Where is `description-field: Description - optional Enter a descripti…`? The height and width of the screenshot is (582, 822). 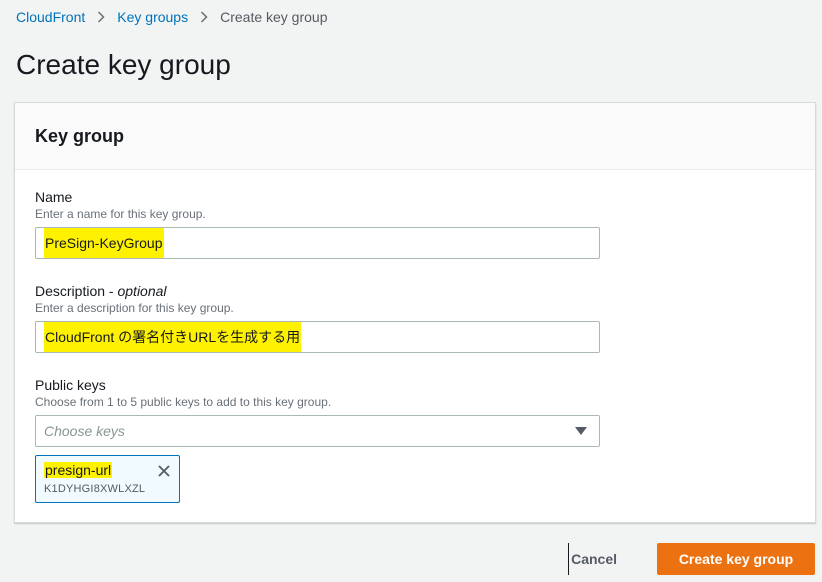 description-field: Description - optional Enter a descripti… is located at coordinates (317, 317).